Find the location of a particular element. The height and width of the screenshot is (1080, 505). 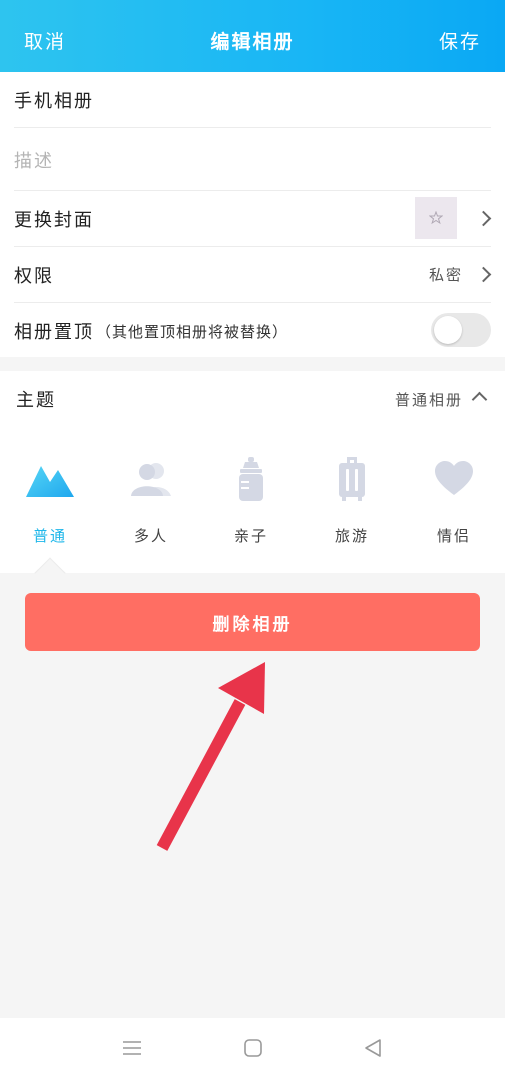

permission-label: 权限 is located at coordinates (34, 276).